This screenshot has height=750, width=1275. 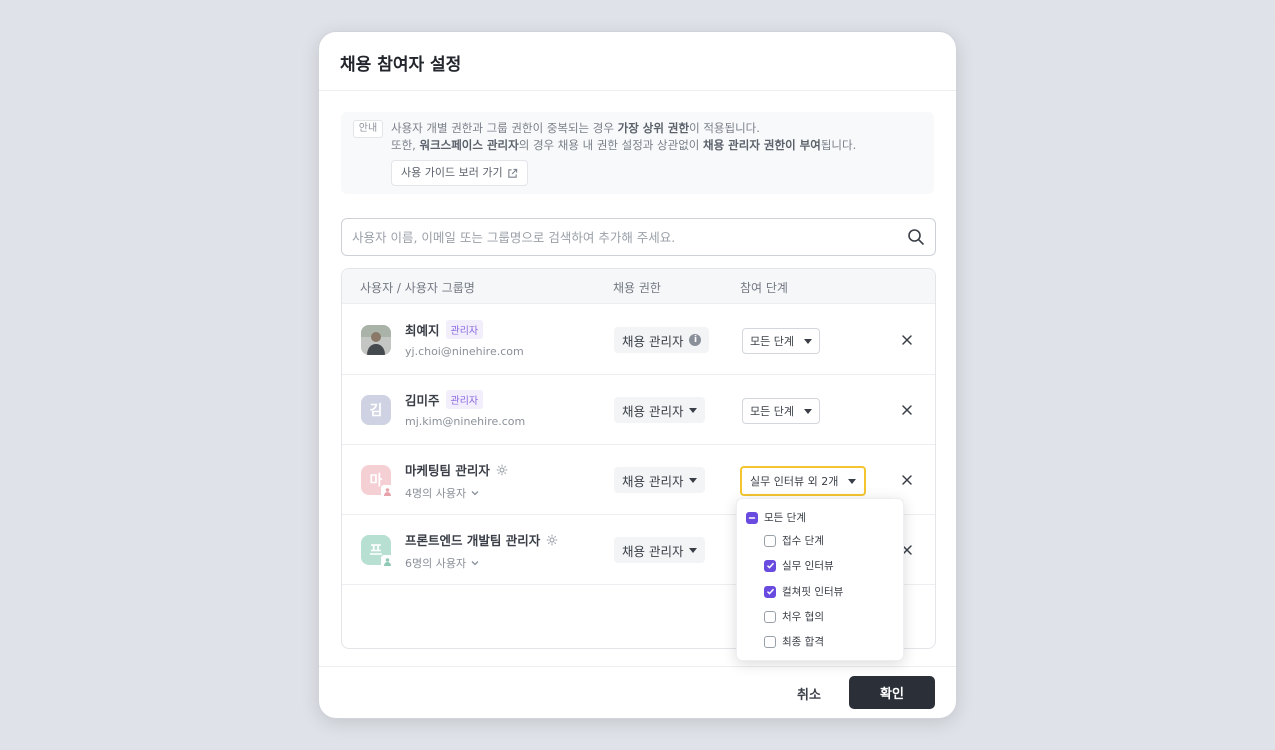 What do you see at coordinates (838, 145) in the screenshot?
I see `notice-text: 됩니다.` at bounding box center [838, 145].